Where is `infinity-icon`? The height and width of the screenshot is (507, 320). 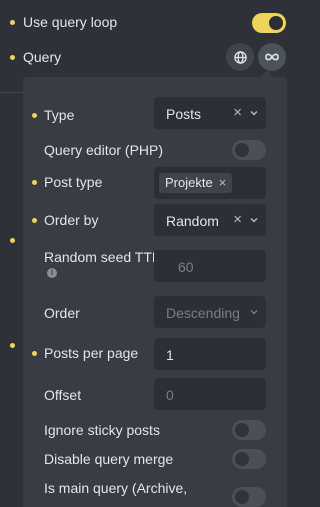 infinity-icon is located at coordinates (272, 57).